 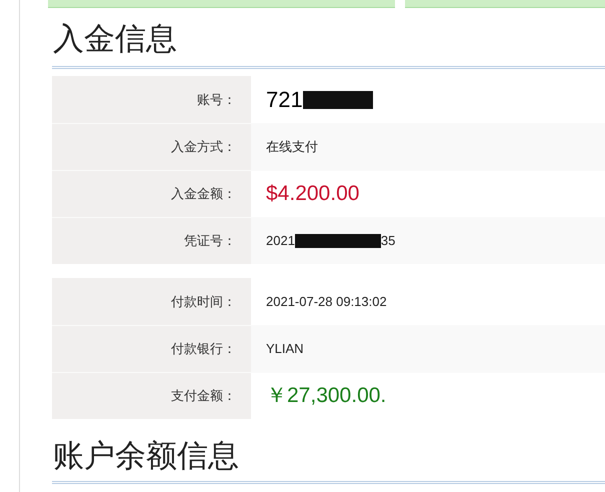 What do you see at coordinates (313, 194) in the screenshot?
I see `field-value: $4.200.00` at bounding box center [313, 194].